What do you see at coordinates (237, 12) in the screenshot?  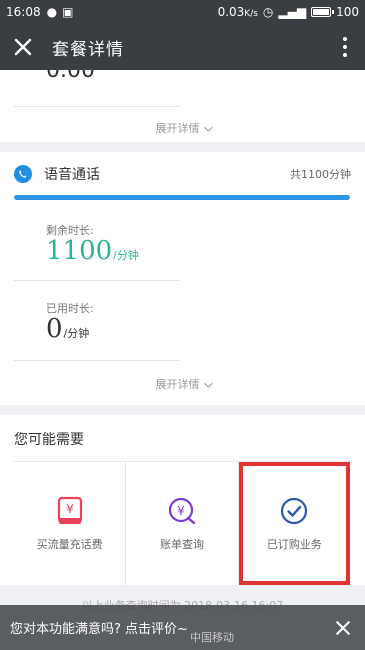 I see `network-speed: 0.03K/s` at bounding box center [237, 12].